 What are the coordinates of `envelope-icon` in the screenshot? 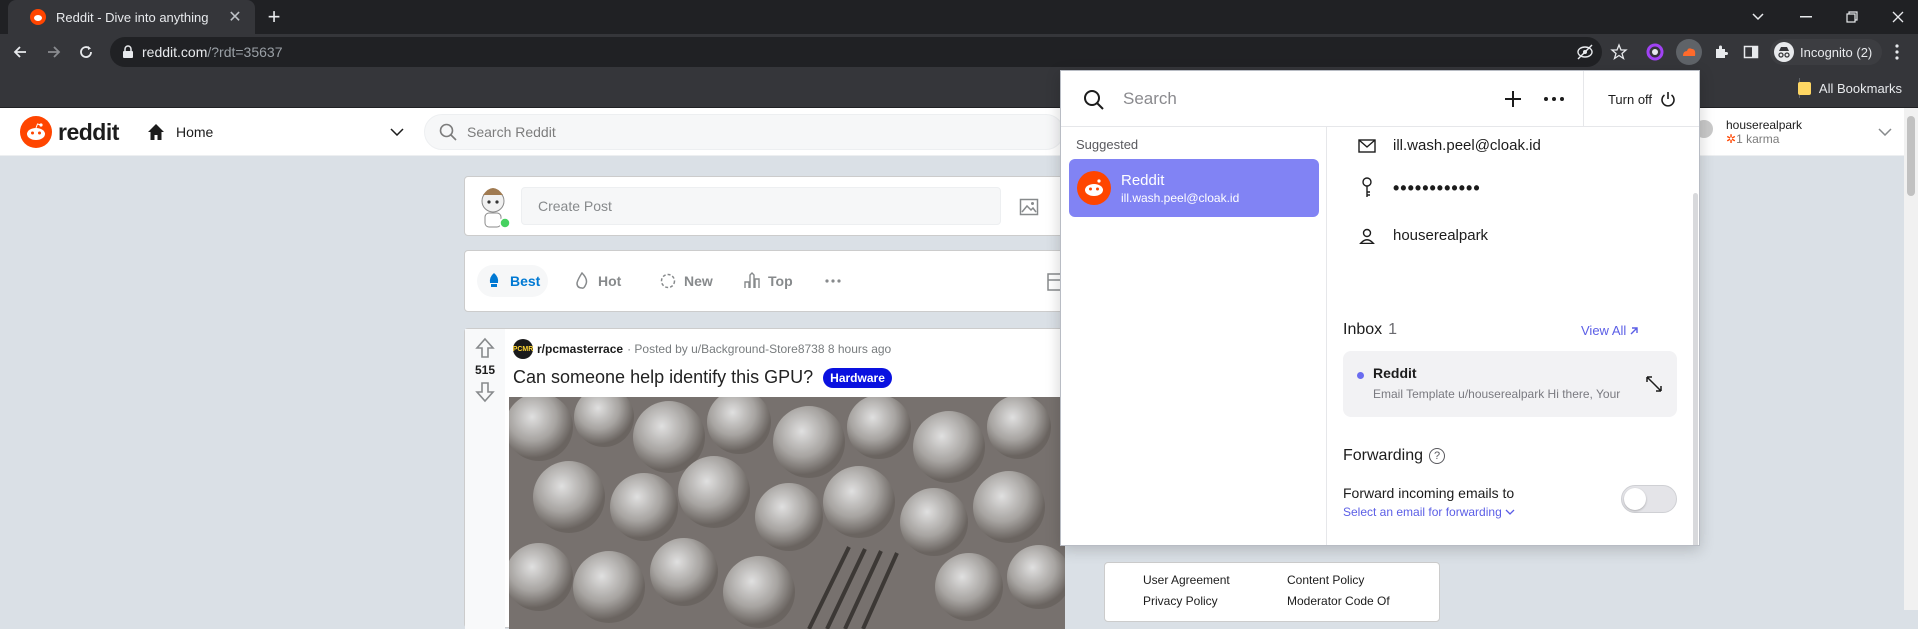 It's located at (1367, 145).